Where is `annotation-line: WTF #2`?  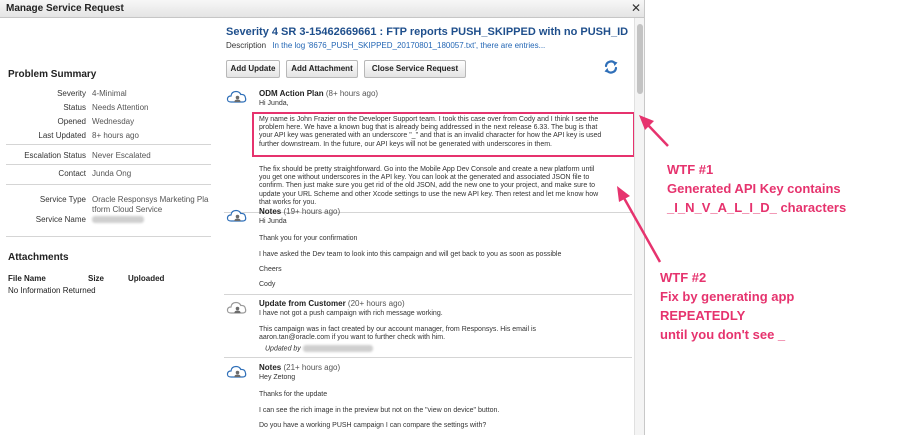 annotation-line: WTF #2 is located at coordinates (683, 277).